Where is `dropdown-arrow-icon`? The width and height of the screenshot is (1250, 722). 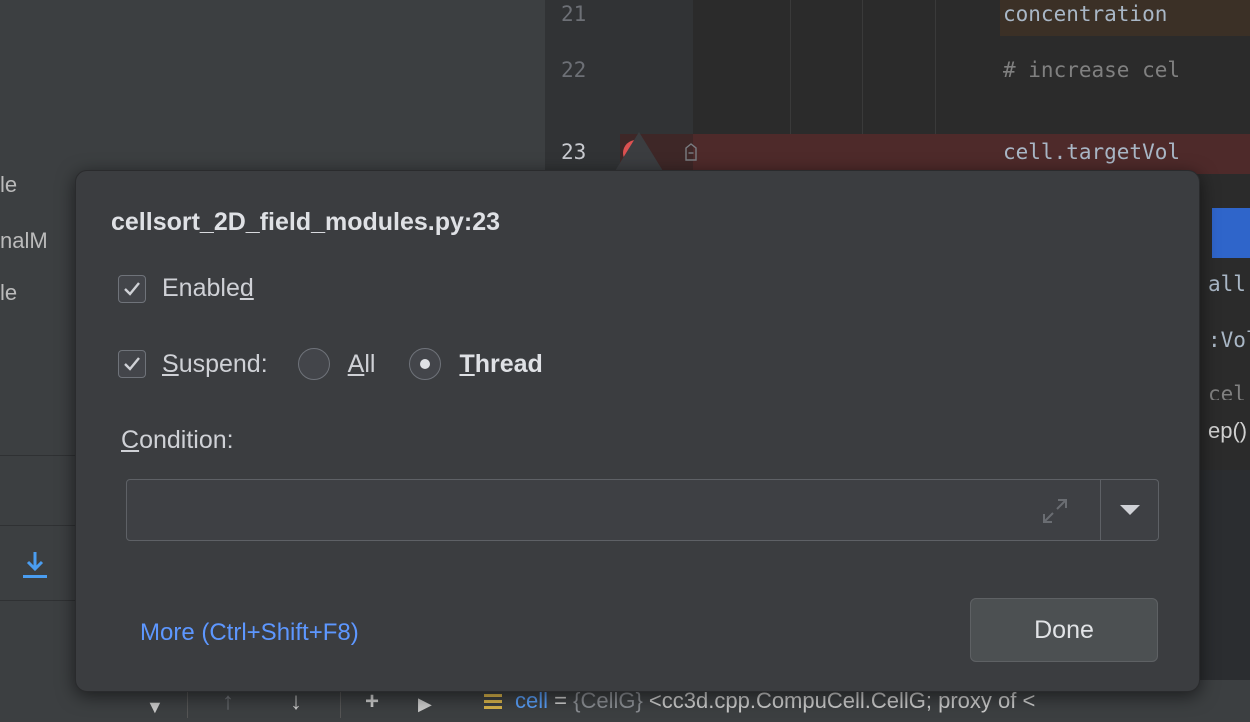 dropdown-arrow-icon is located at coordinates (1130, 510).